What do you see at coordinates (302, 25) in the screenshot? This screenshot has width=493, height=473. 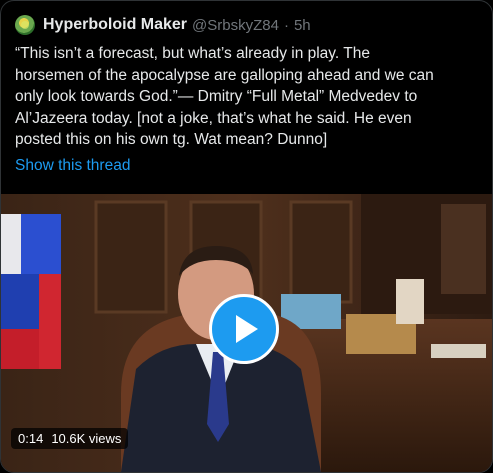 I see `timestamp: 5h` at bounding box center [302, 25].